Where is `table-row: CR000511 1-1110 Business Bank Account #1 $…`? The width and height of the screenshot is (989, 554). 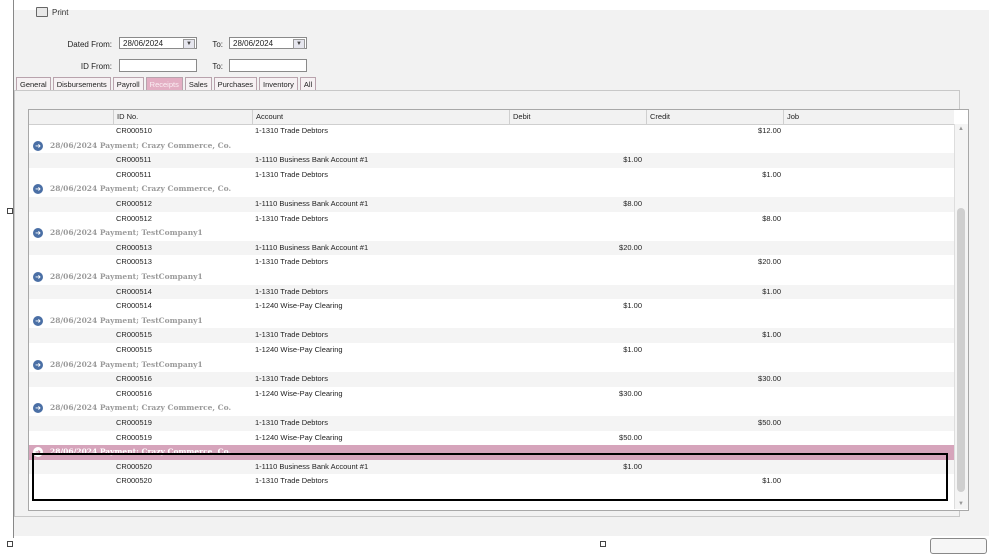
table-row: CR000511 1-1110 Business Bank Account #1 $… is located at coordinates (491, 160).